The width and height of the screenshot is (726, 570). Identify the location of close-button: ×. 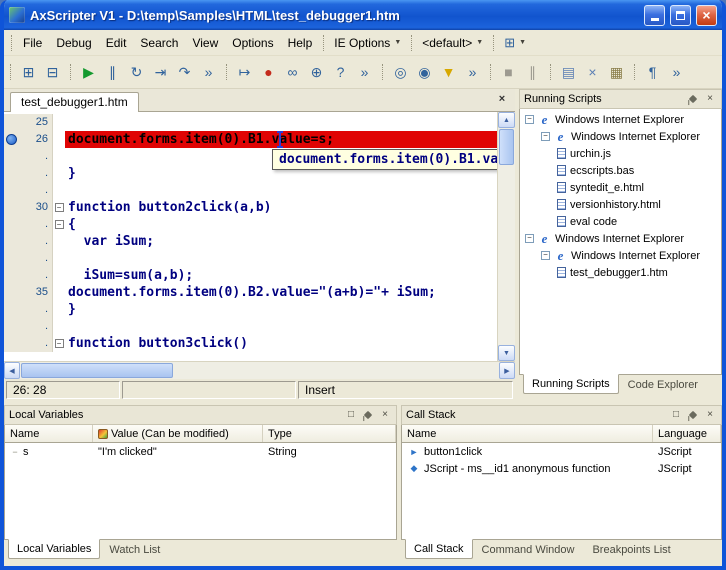
(706, 15).